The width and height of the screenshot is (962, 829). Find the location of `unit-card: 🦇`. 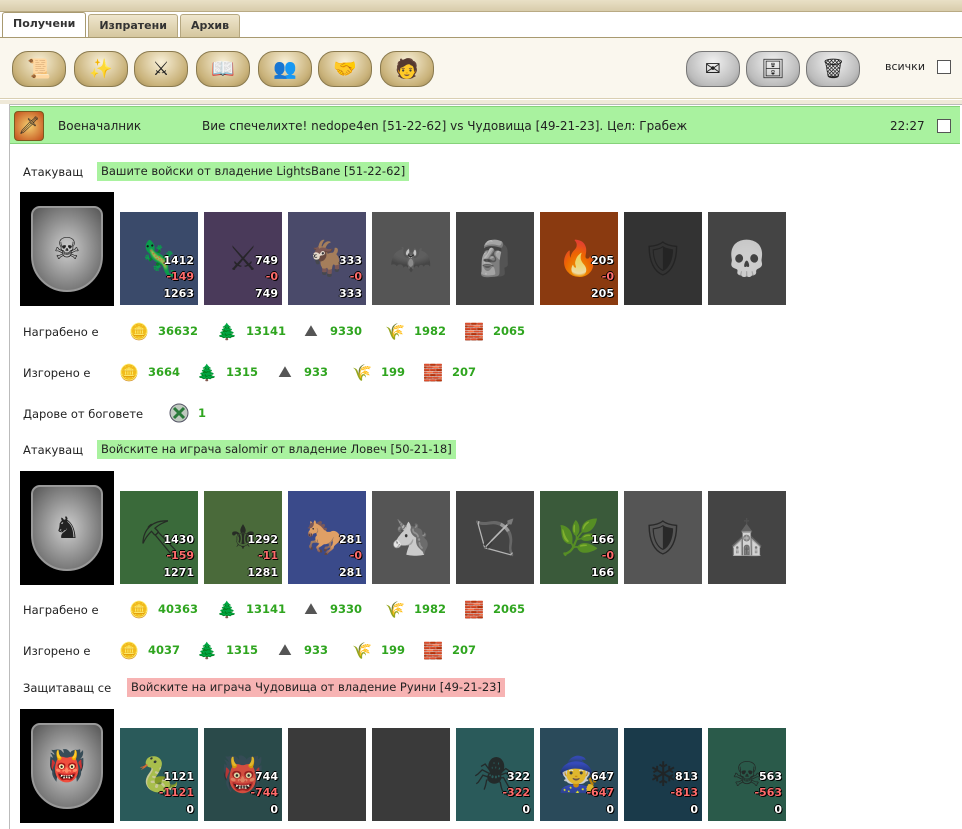

unit-card: 🦇 is located at coordinates (411, 258).